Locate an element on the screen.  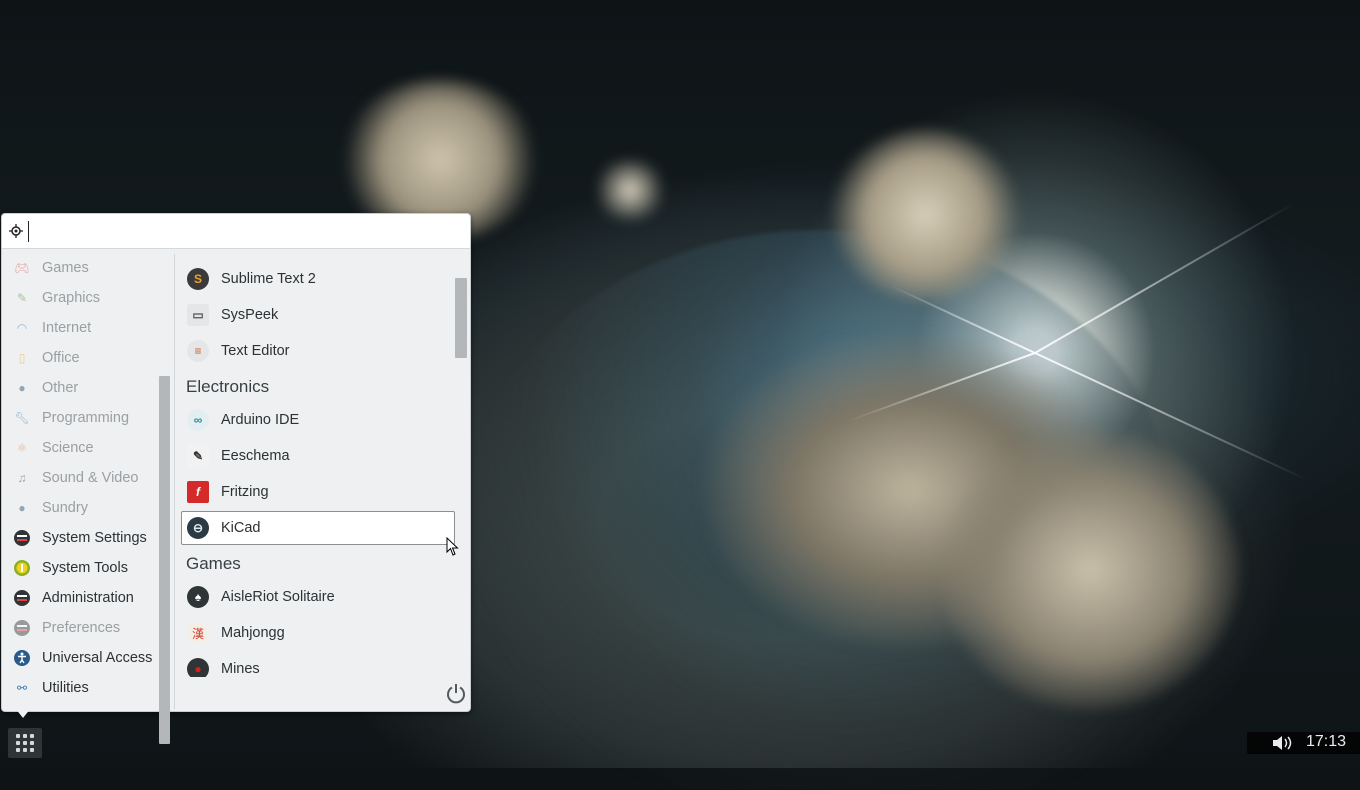
category-internet: ◠ Internet is located at coordinates (79, 328).